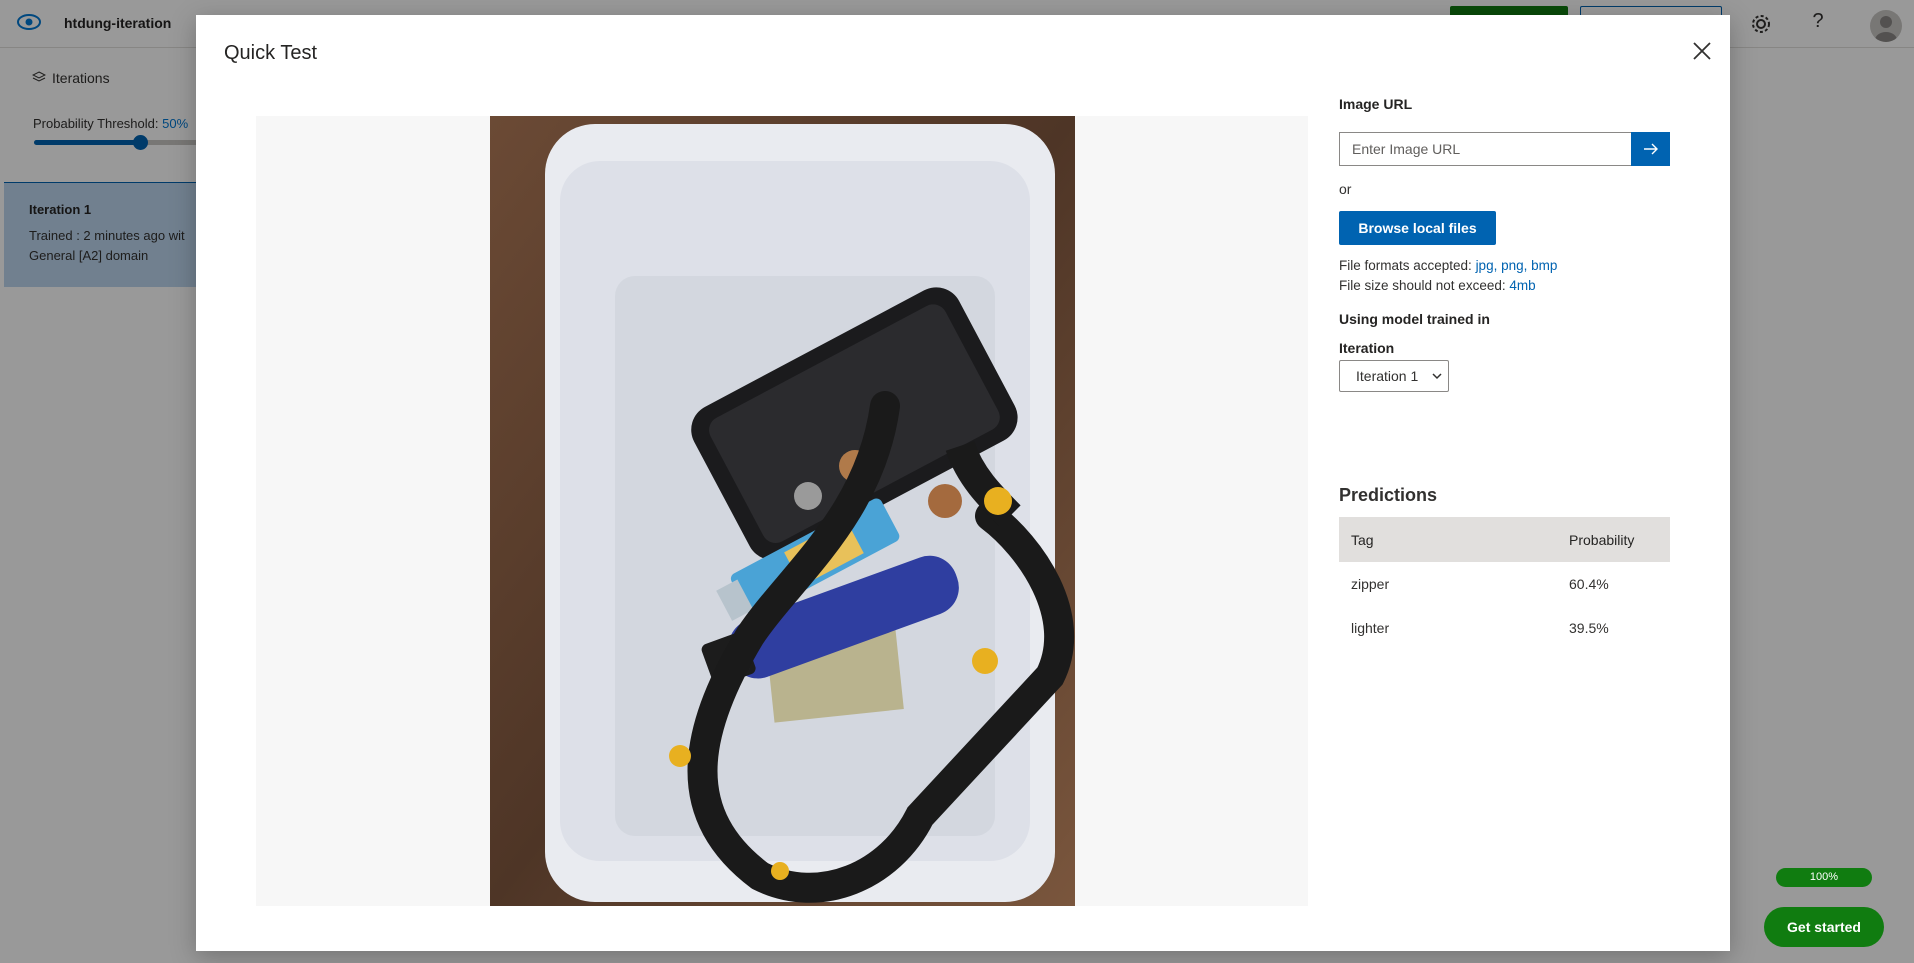 This screenshot has height=963, width=1914. What do you see at coordinates (1388, 495) in the screenshot?
I see `predictions-title: Predictions` at bounding box center [1388, 495].